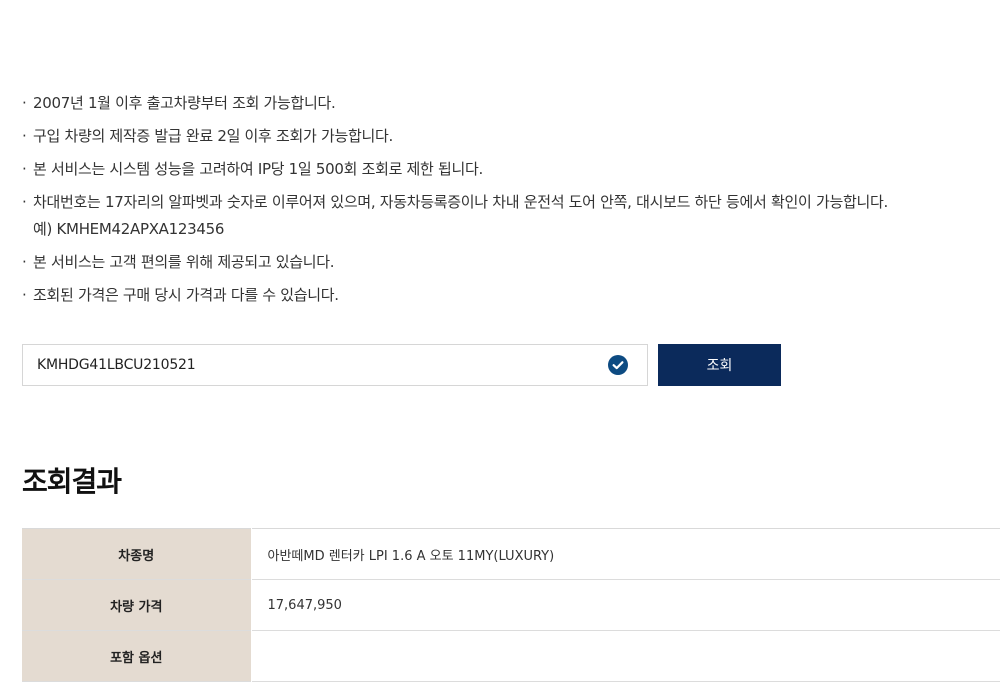  Describe the element at coordinates (507, 262) in the screenshot. I see `notice-item: · 본 서비스는 고객 편의를 위해 제공되고 있습니다.` at that location.